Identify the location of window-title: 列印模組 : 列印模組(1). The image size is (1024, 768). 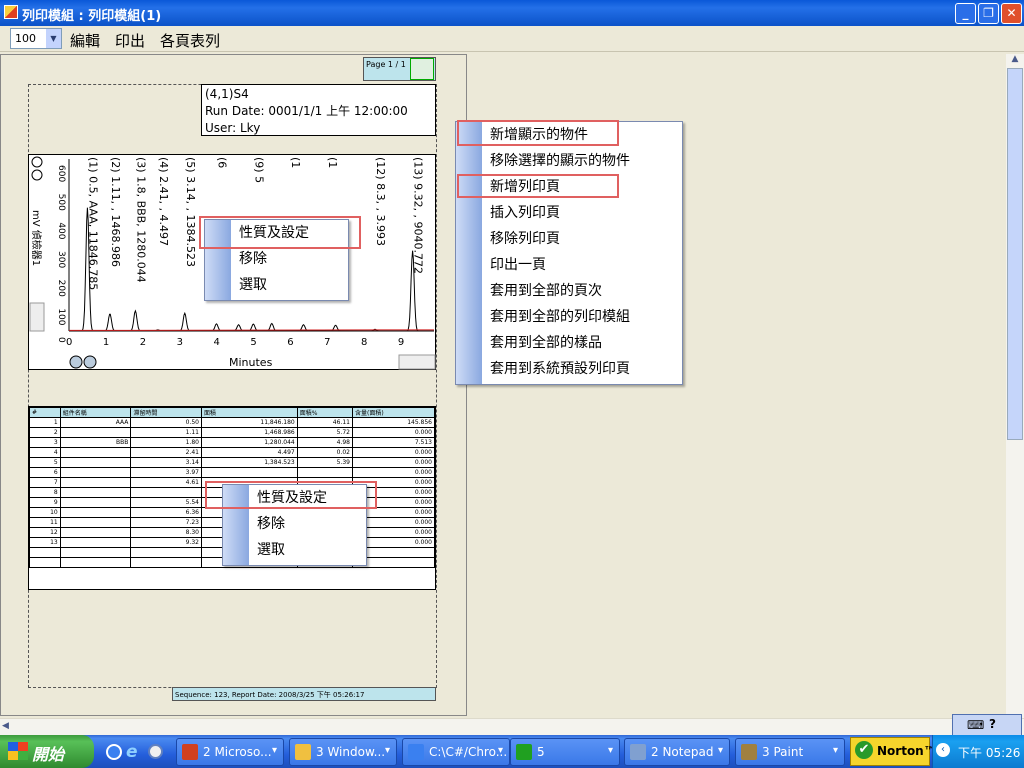
(92, 16).